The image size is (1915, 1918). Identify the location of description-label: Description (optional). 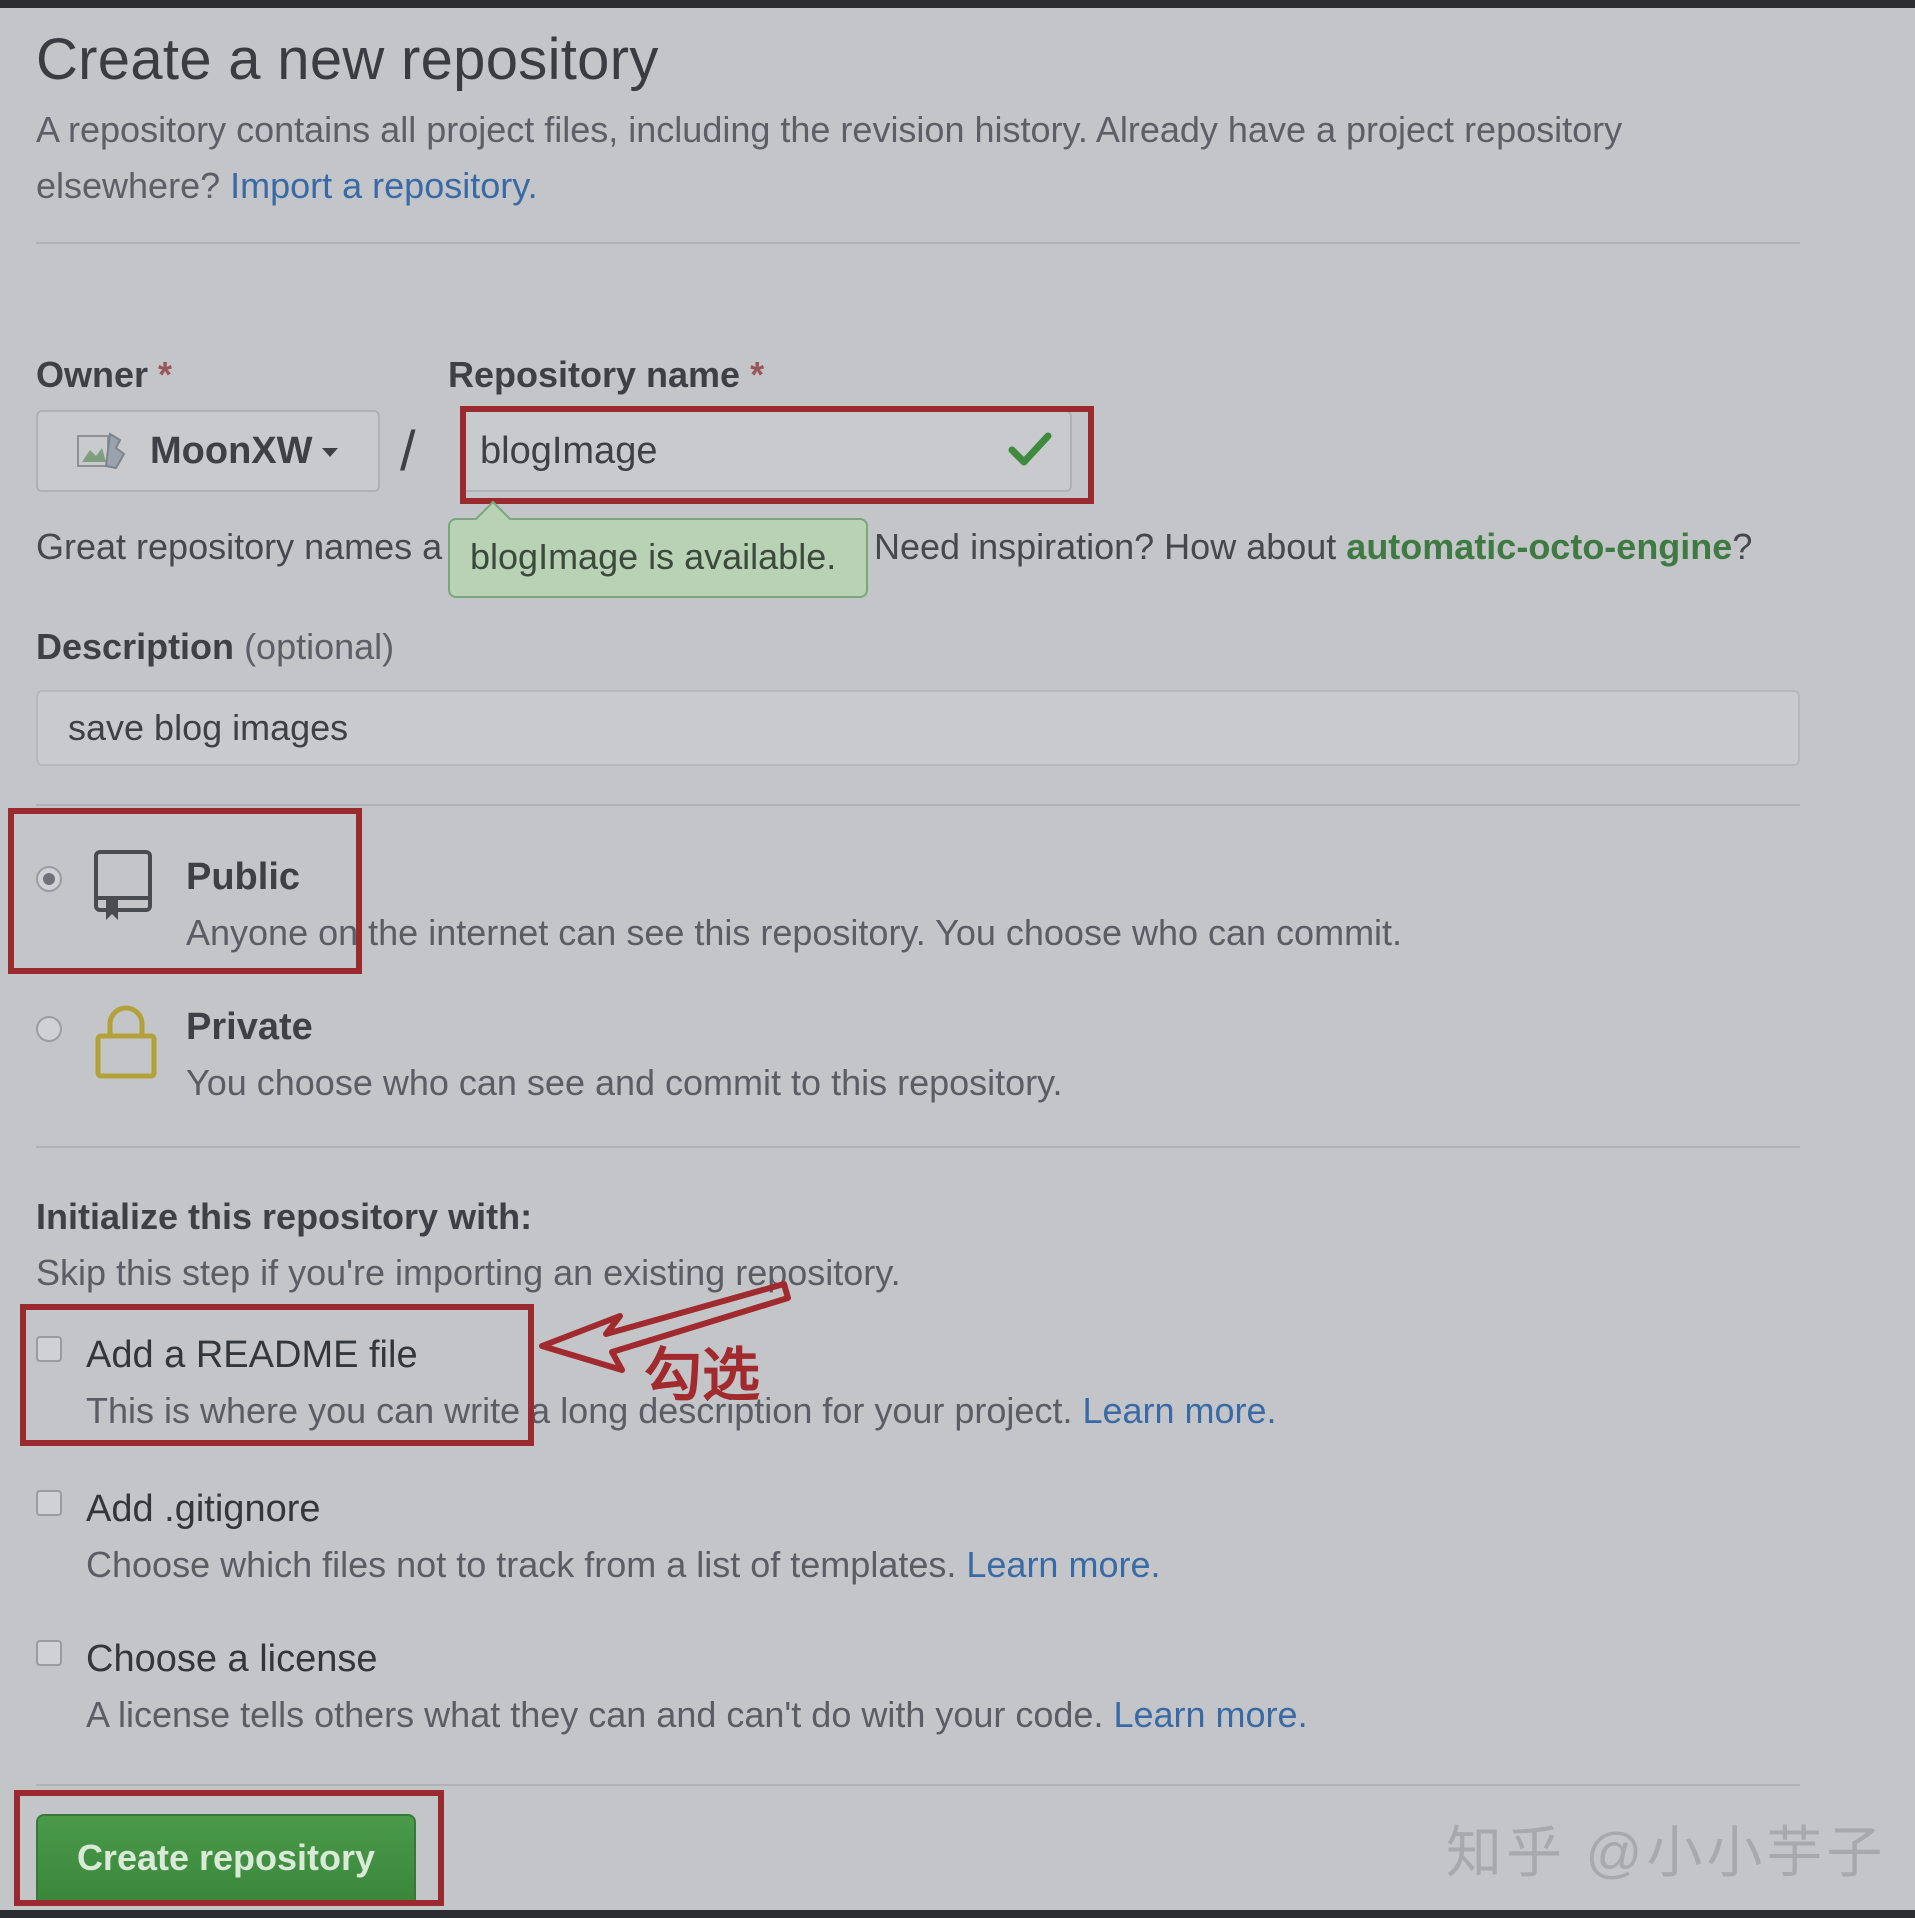
(215, 647).